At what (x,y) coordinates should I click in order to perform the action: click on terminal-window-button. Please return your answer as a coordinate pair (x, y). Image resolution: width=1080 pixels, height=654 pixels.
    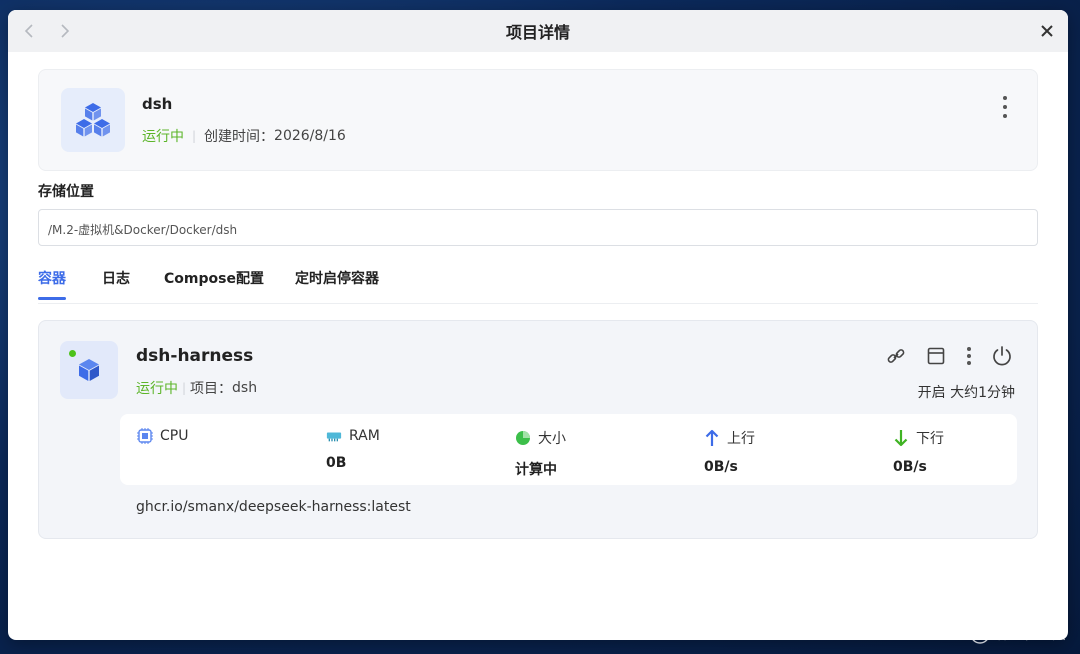
    Looking at the image, I should click on (936, 356).